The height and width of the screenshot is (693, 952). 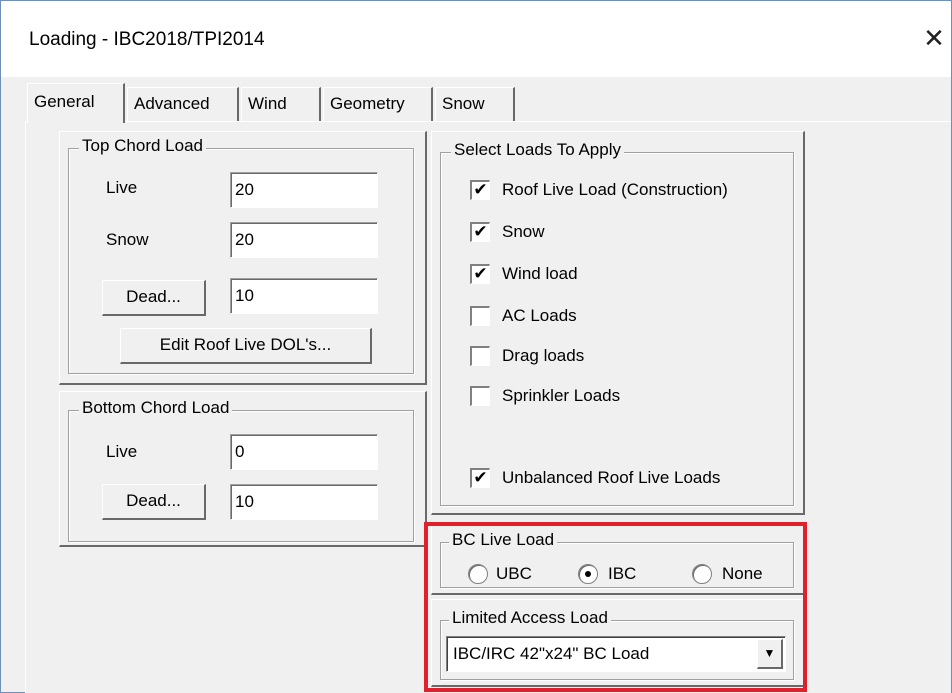 I want to click on highlight-box, so click(x=615, y=607).